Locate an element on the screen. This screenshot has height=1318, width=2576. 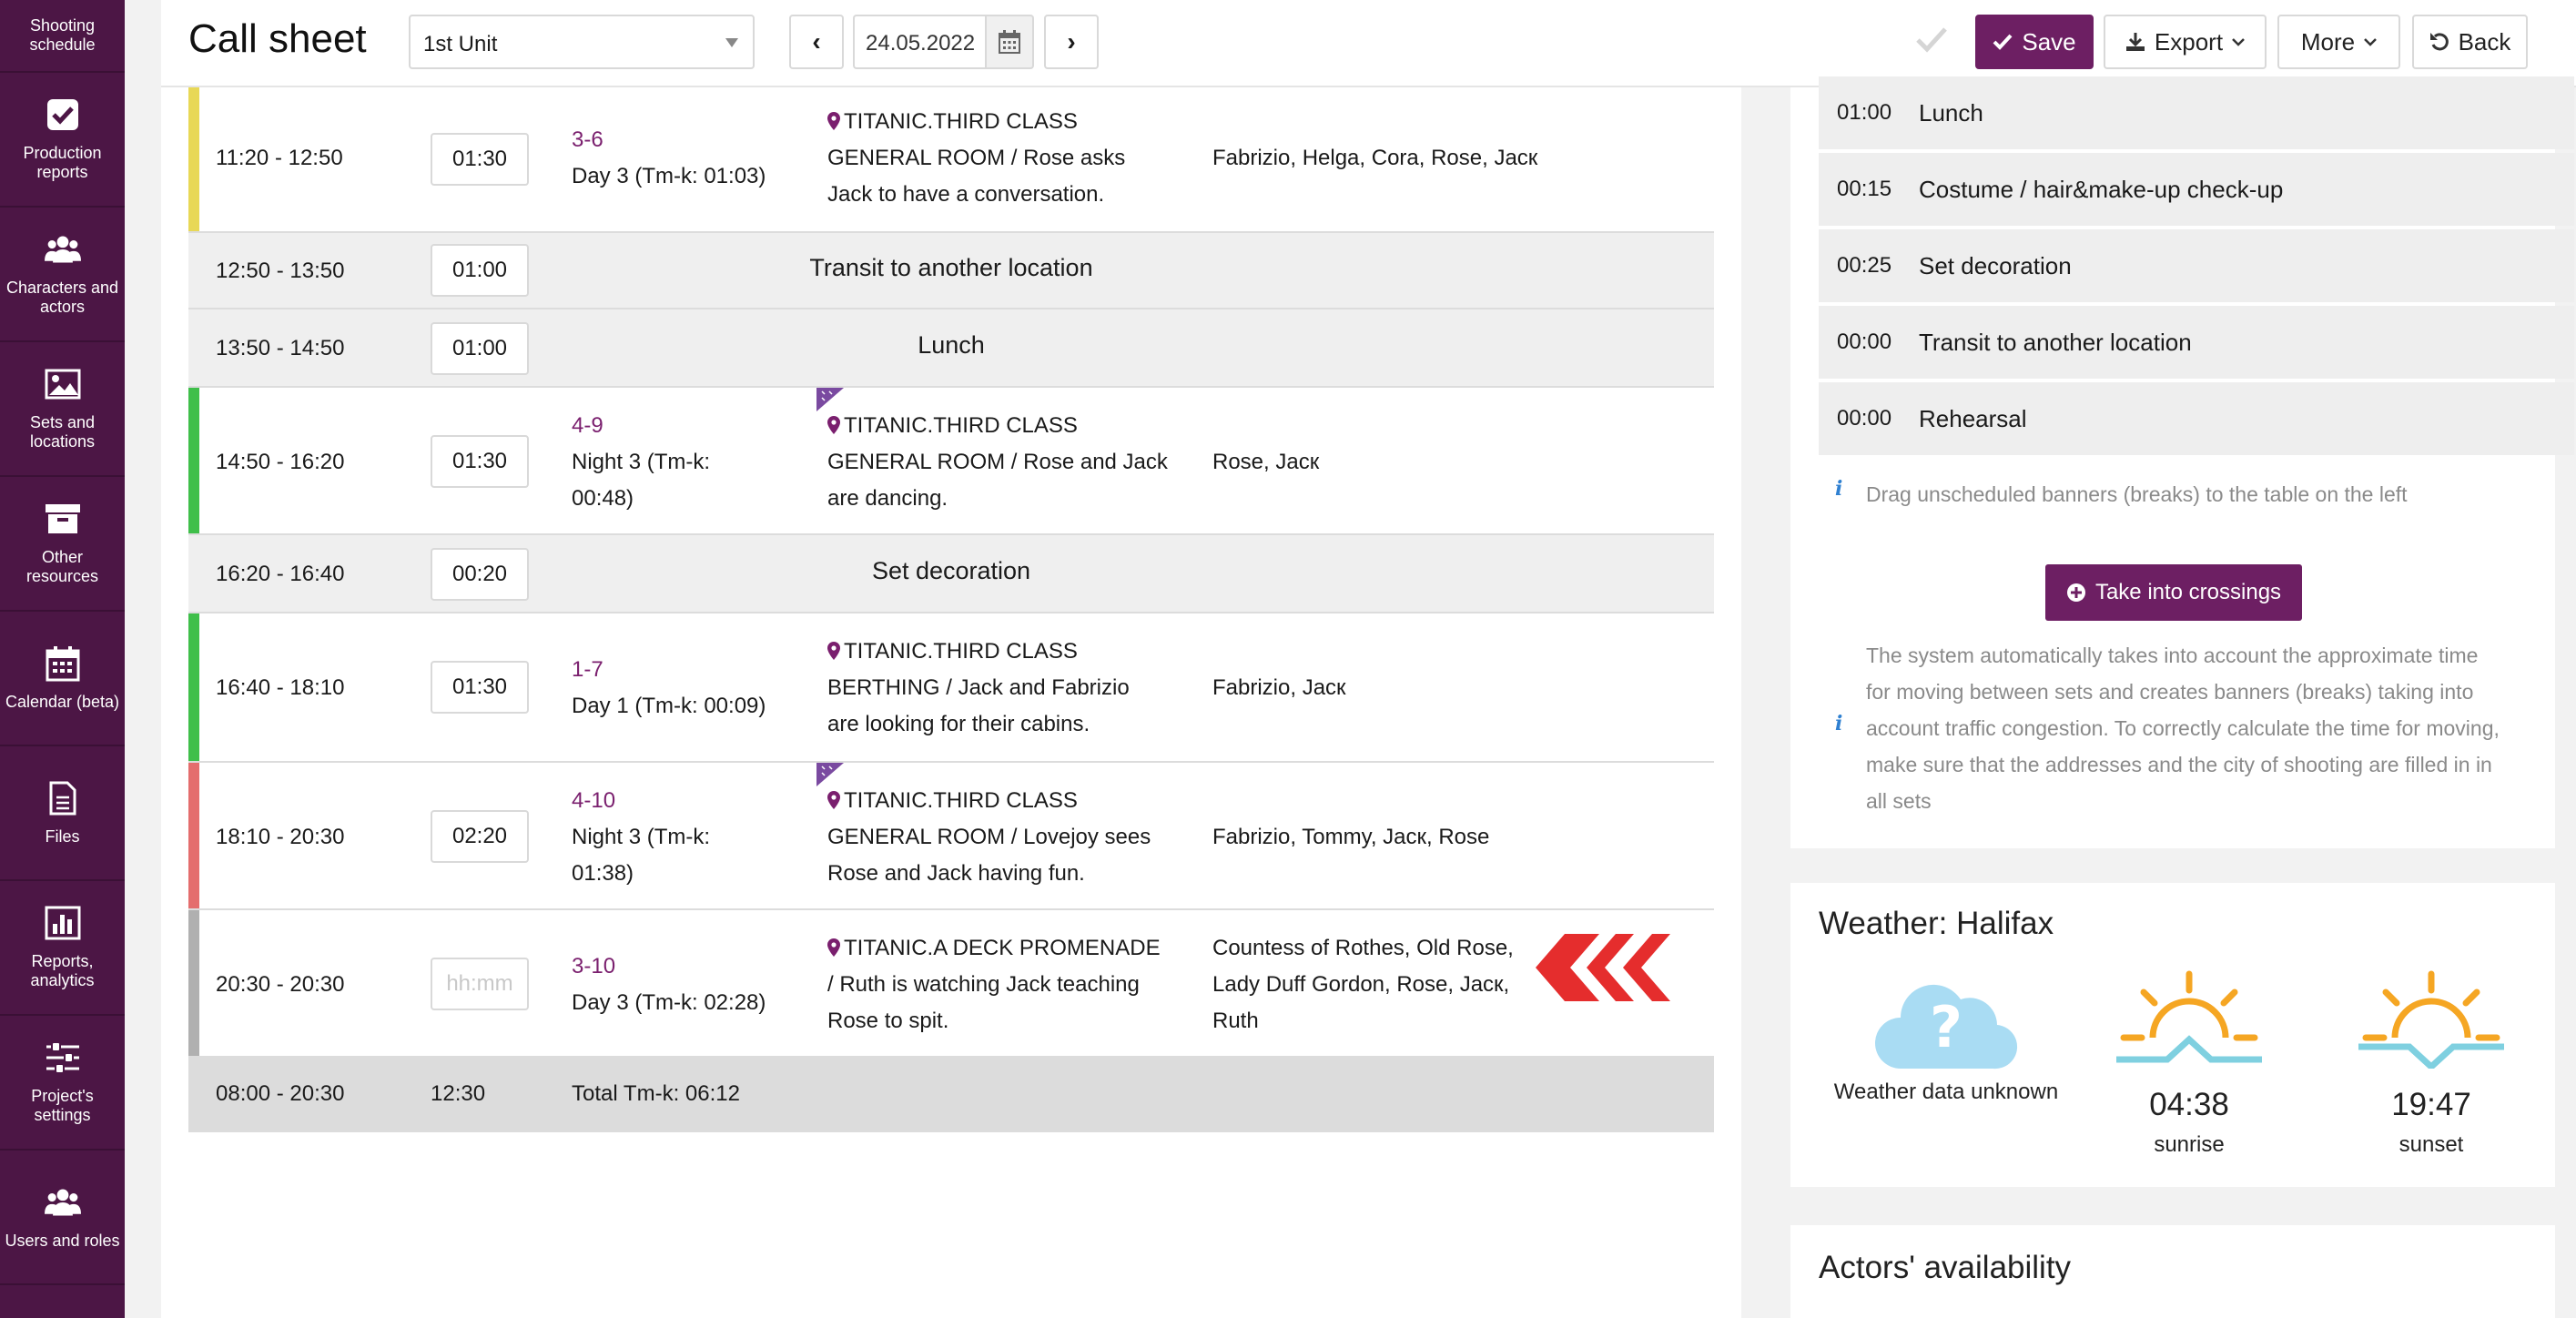
break-banner: 00:15 Costume / hair&make-up check-up is located at coordinates (2196, 189).